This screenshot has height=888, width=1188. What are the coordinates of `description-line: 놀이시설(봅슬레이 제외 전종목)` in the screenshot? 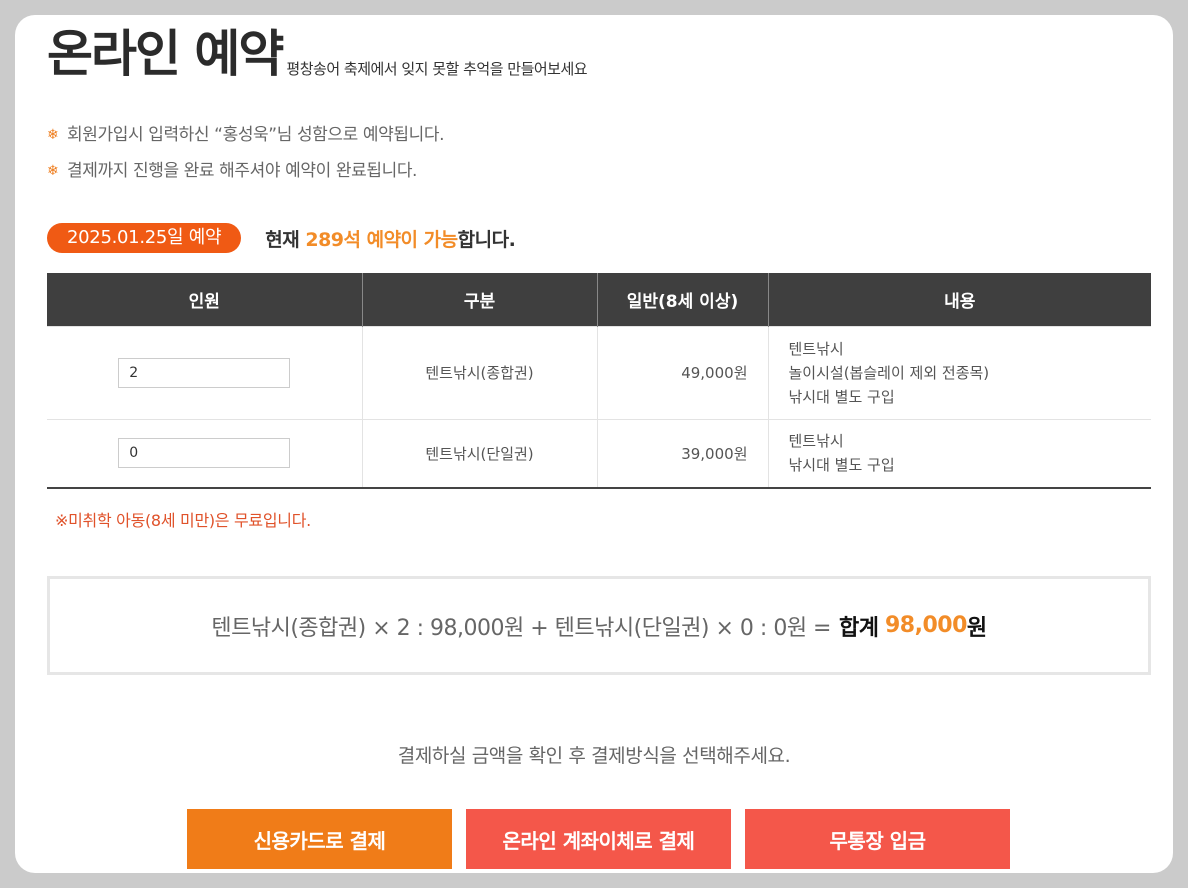 It's located at (889, 372).